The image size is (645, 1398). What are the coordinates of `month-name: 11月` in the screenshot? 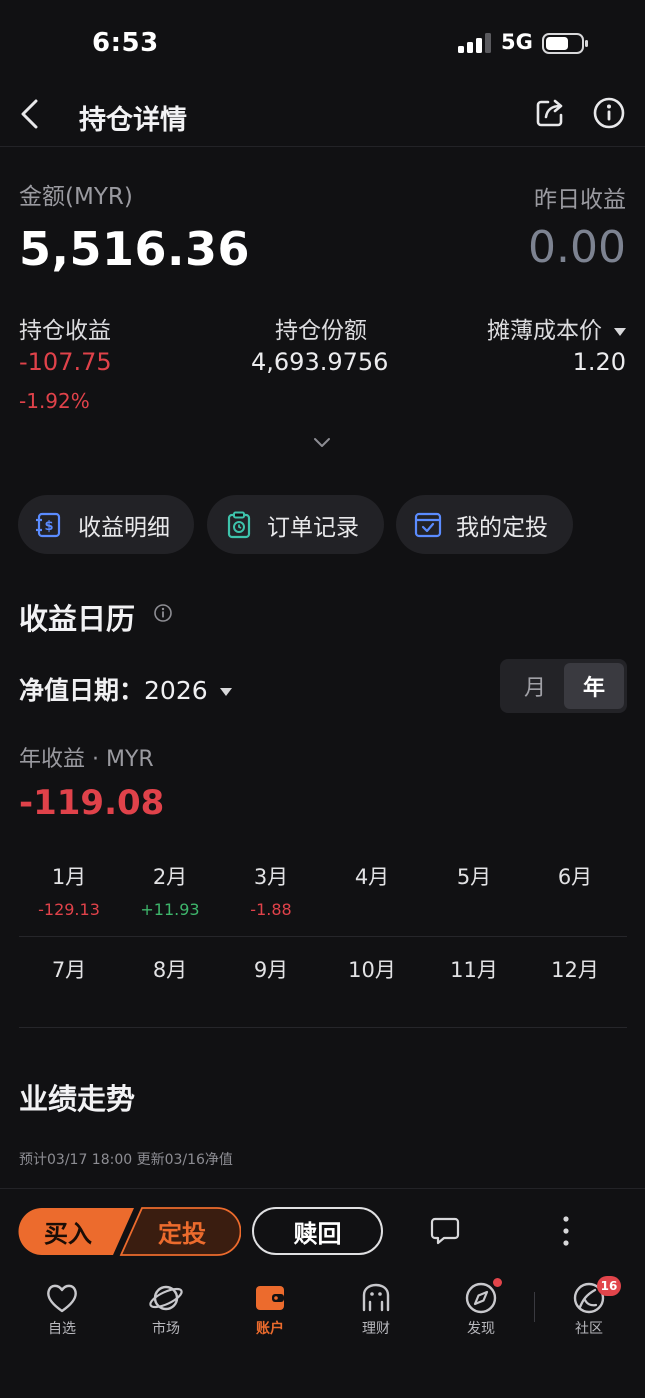 It's located at (474, 970).